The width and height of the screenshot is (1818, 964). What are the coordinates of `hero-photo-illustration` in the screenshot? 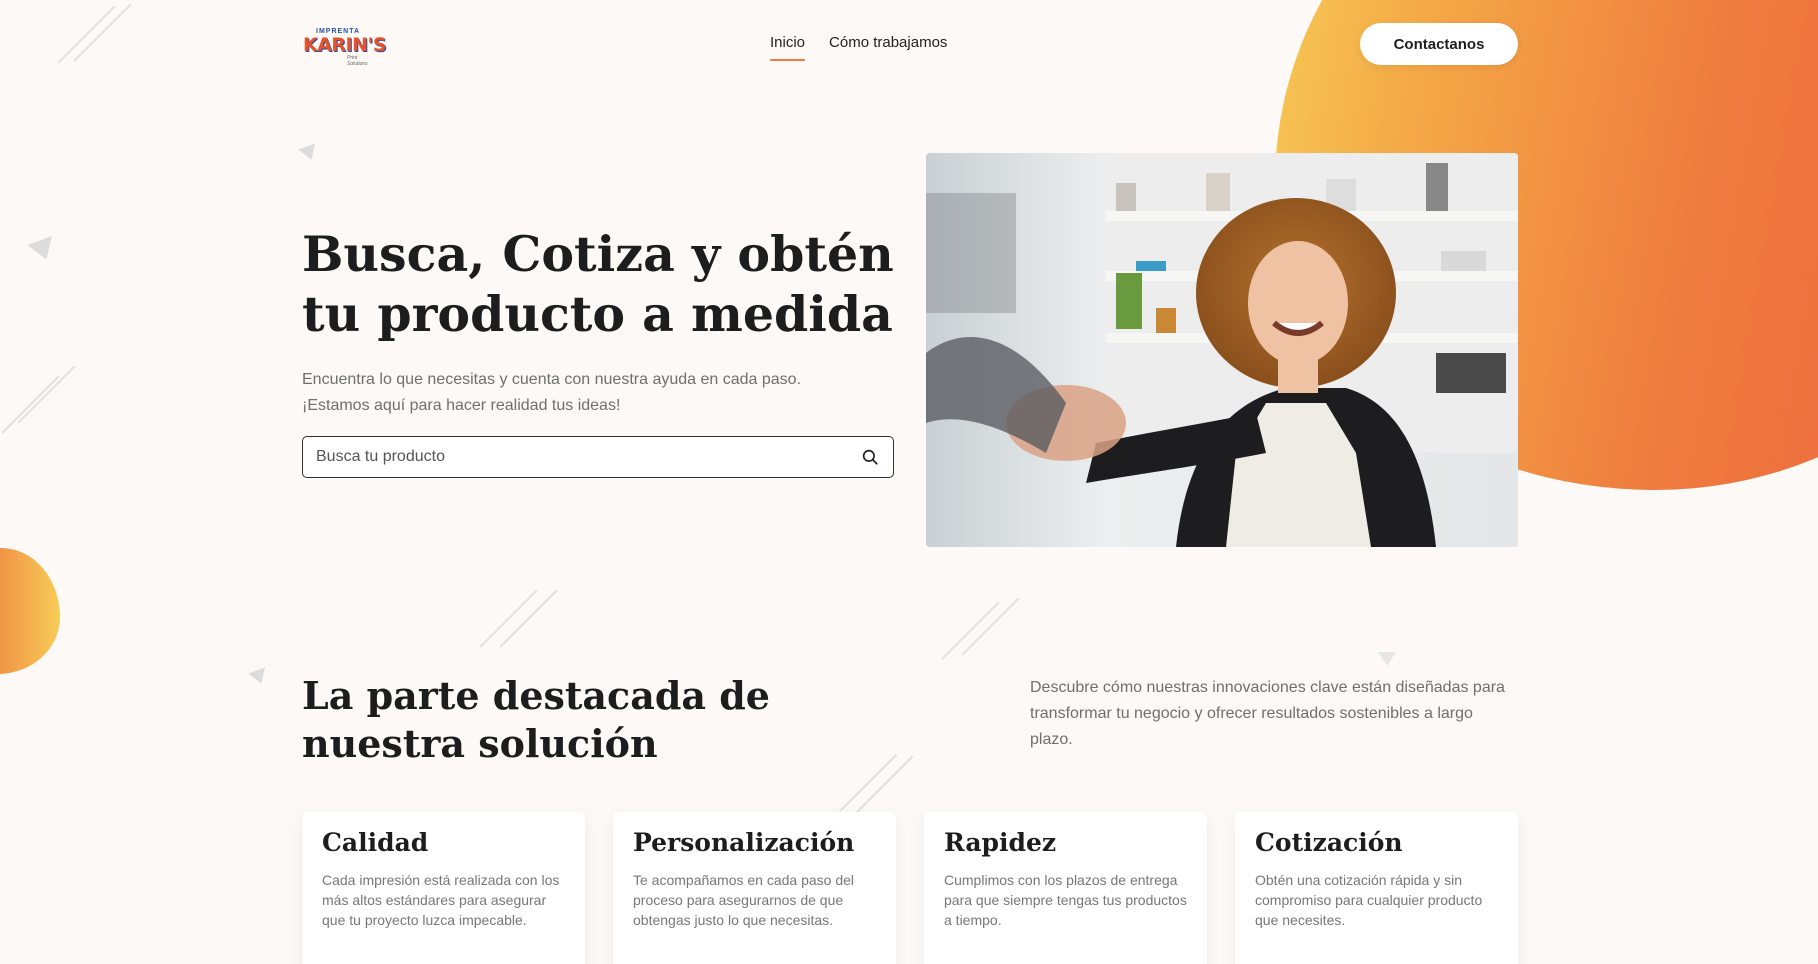 It's located at (1222, 350).